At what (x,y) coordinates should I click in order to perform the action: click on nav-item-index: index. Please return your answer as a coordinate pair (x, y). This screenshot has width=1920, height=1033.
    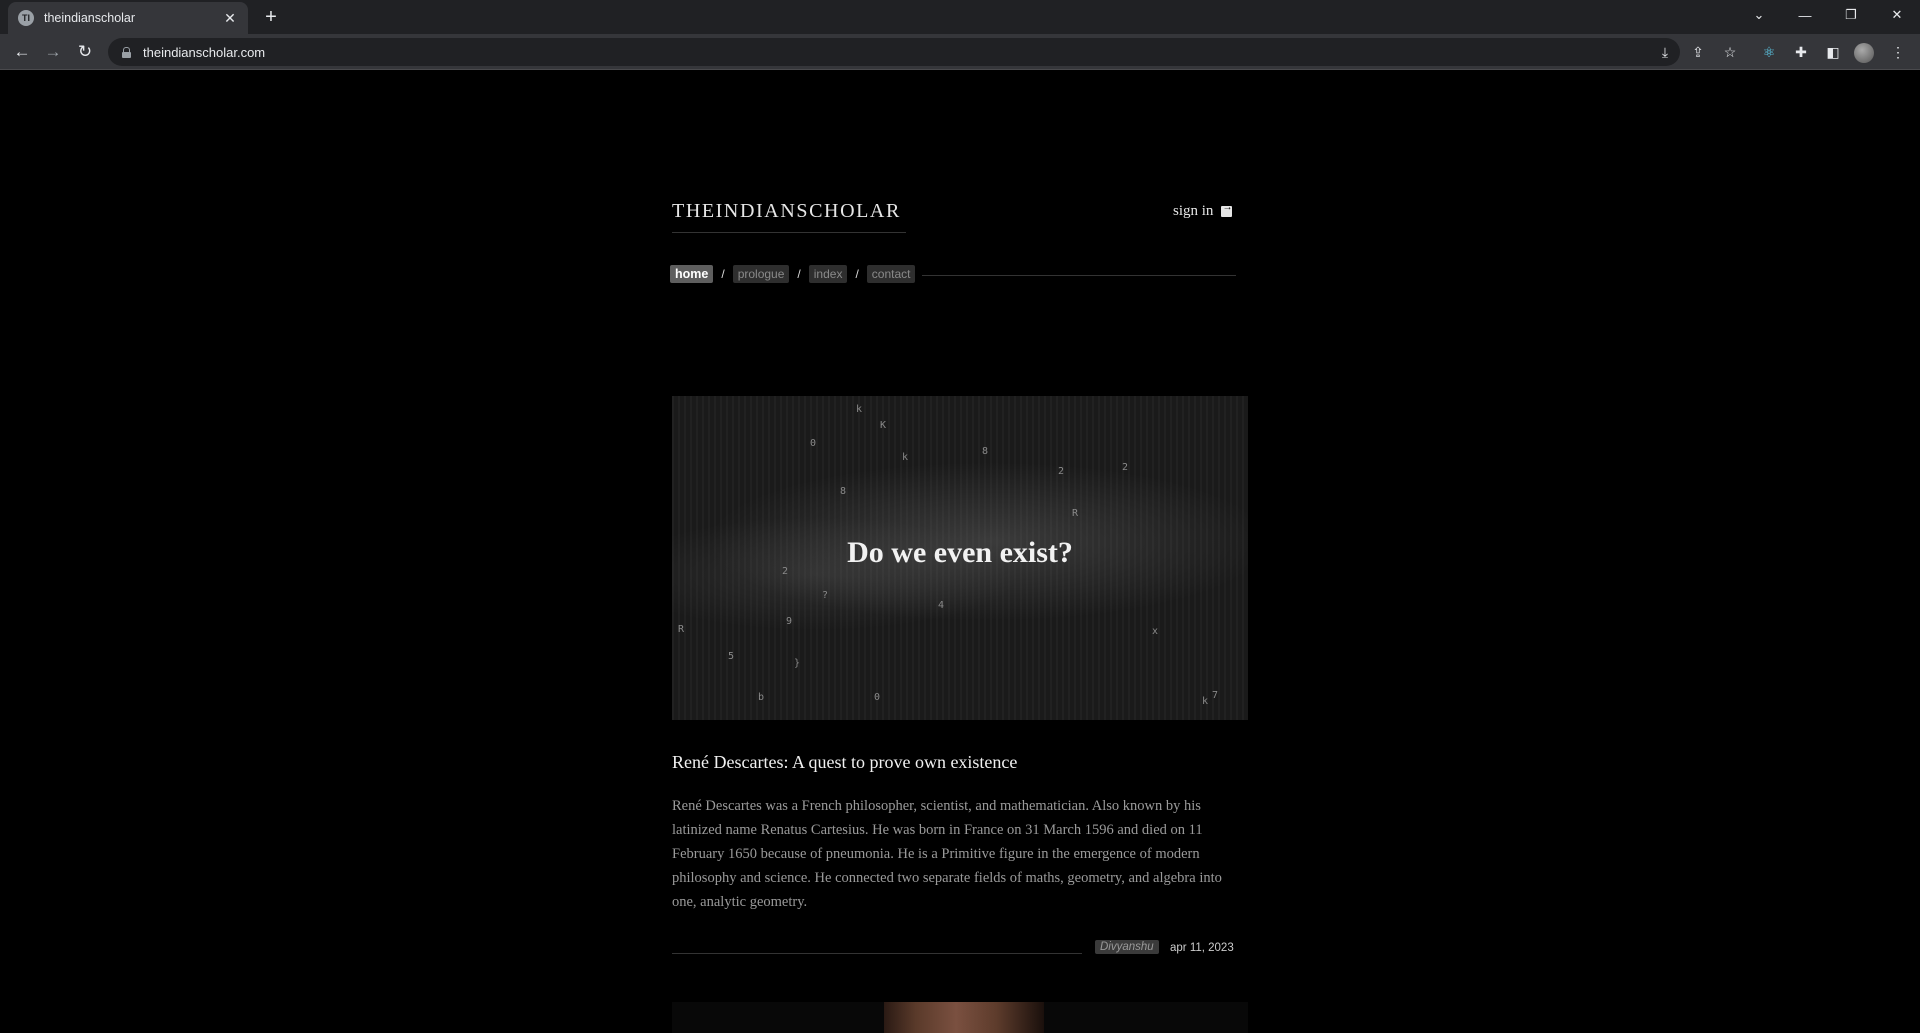
    Looking at the image, I should click on (828, 274).